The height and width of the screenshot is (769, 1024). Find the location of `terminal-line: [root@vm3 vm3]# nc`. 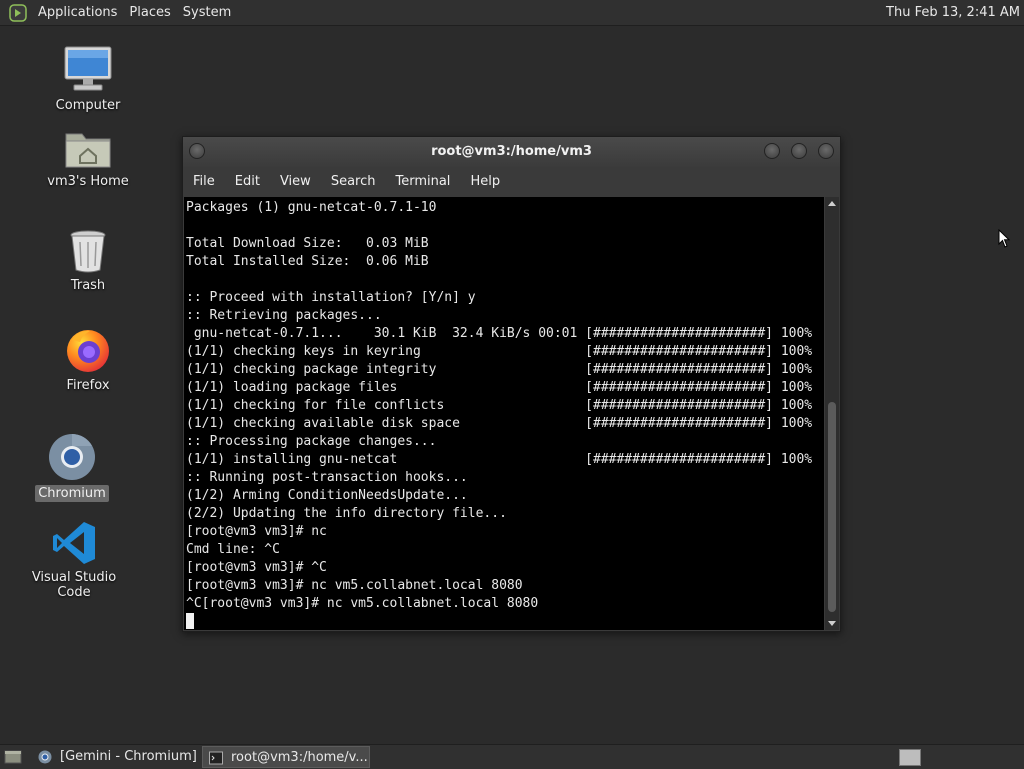

terminal-line: [root@vm3 vm3]# nc is located at coordinates (256, 531).